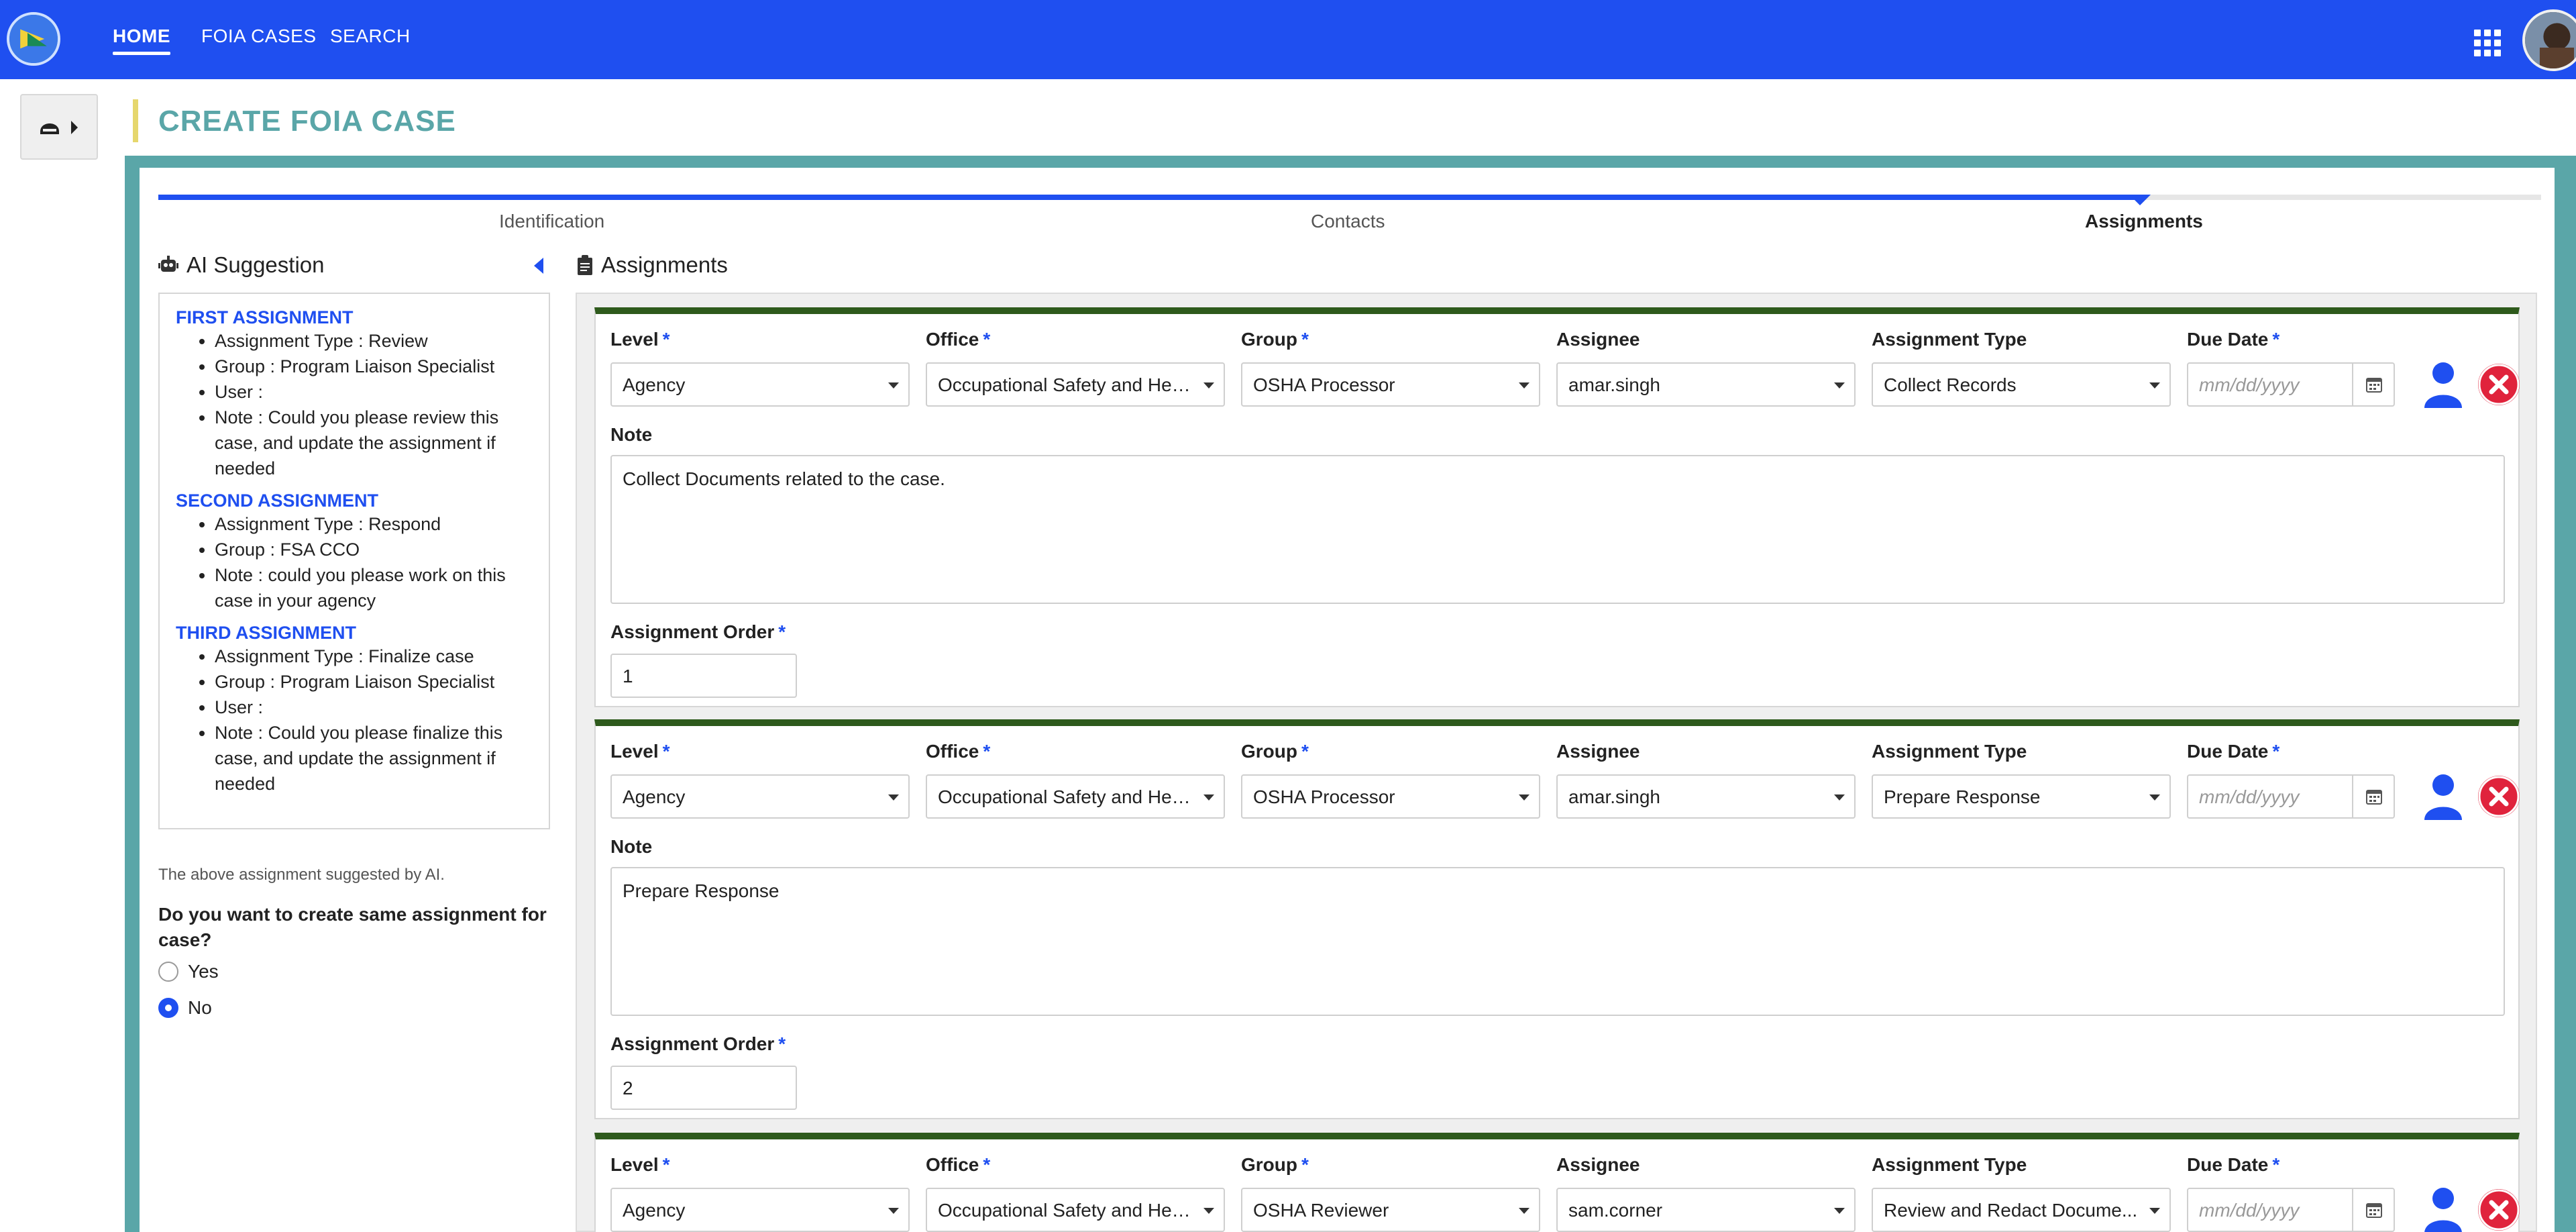 The height and width of the screenshot is (1232, 2576). What do you see at coordinates (551, 221) in the screenshot?
I see `step-identification: Identification` at bounding box center [551, 221].